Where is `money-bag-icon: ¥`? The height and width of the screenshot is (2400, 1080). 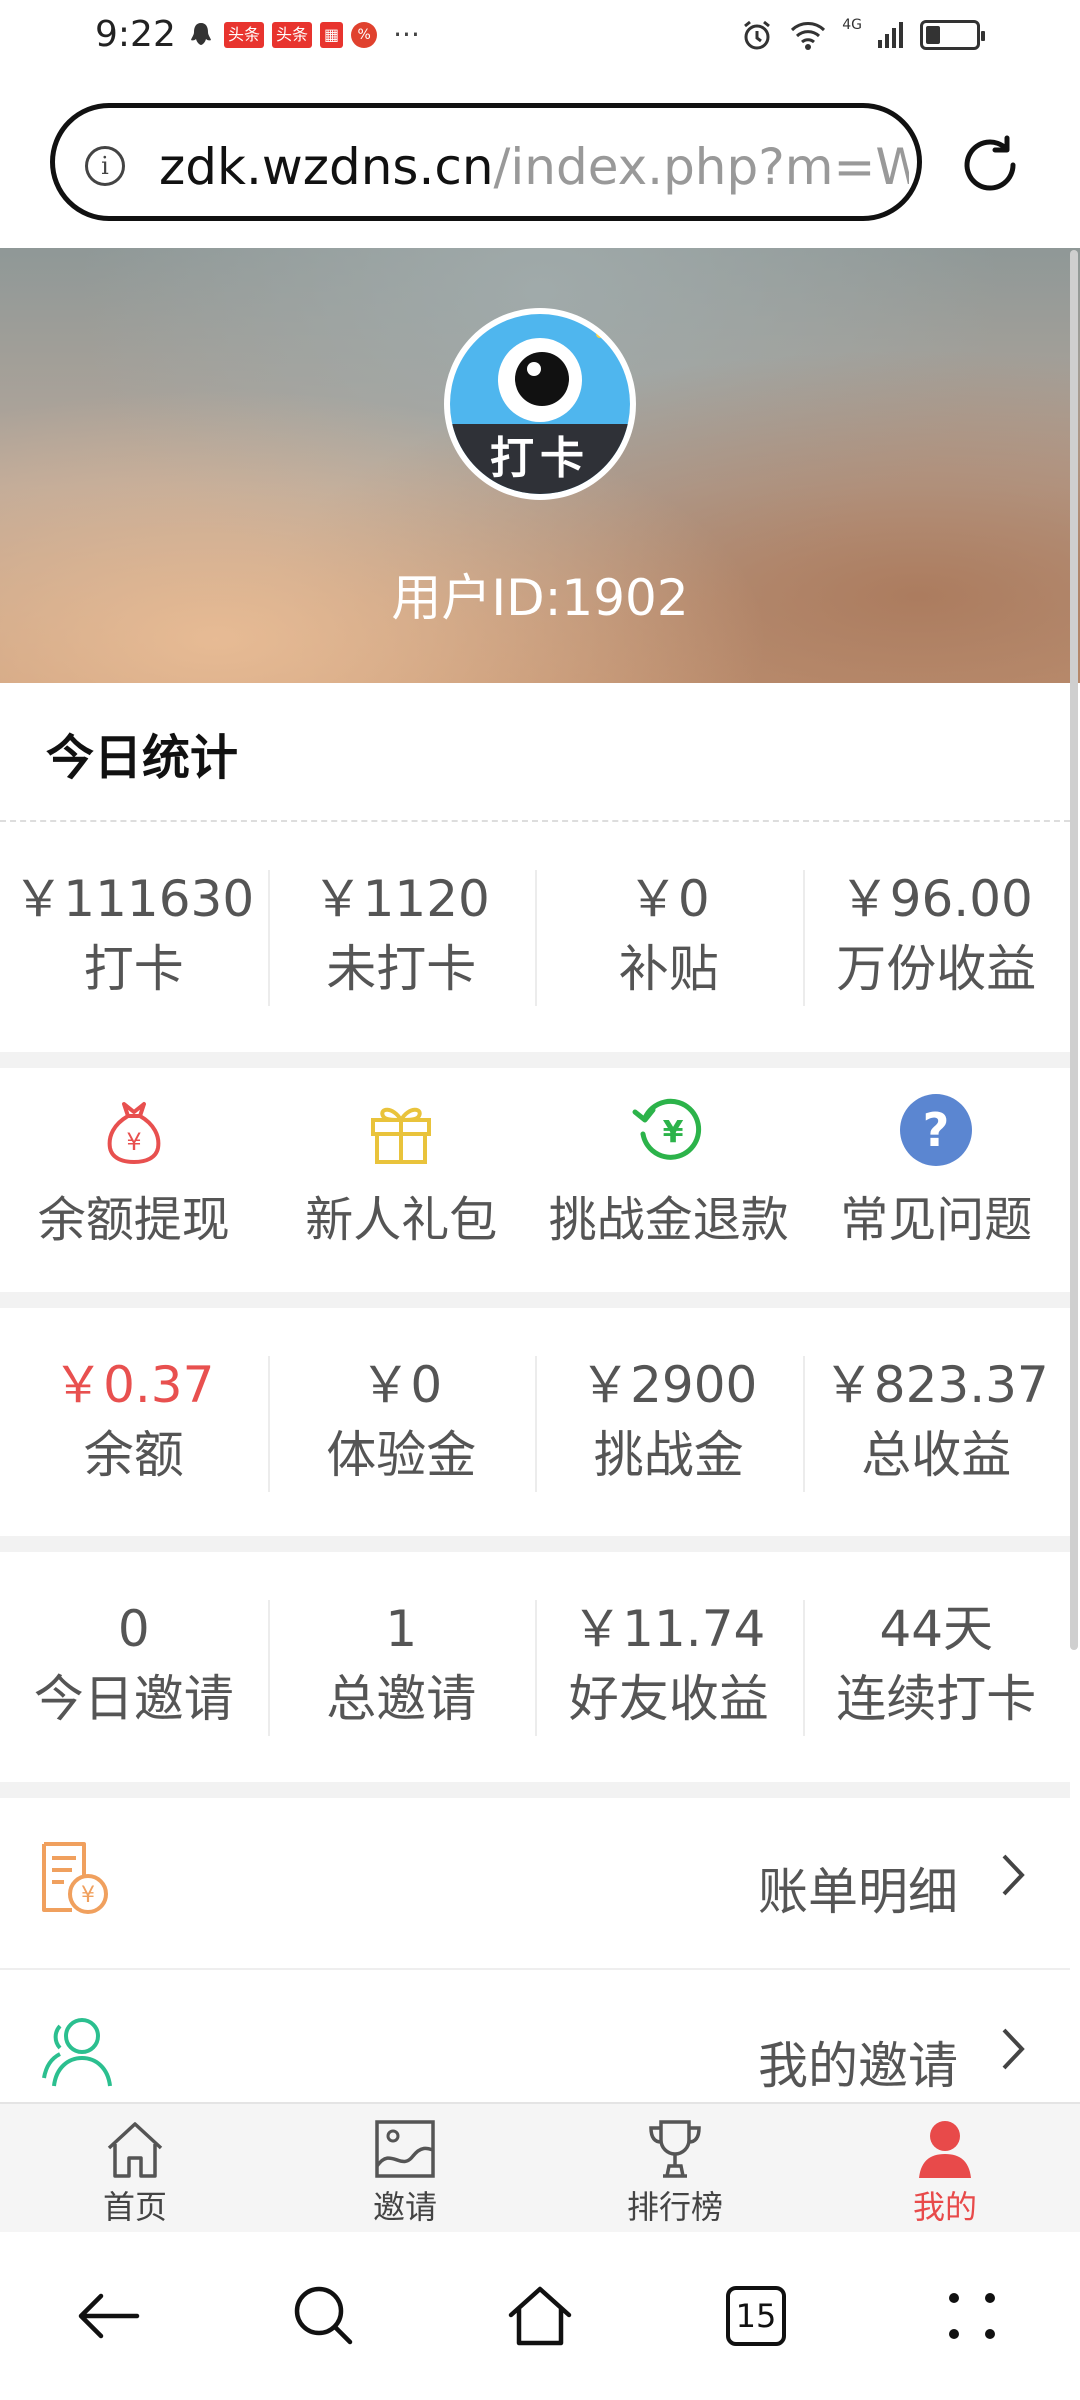
money-bag-icon: ¥ is located at coordinates (134, 1133).